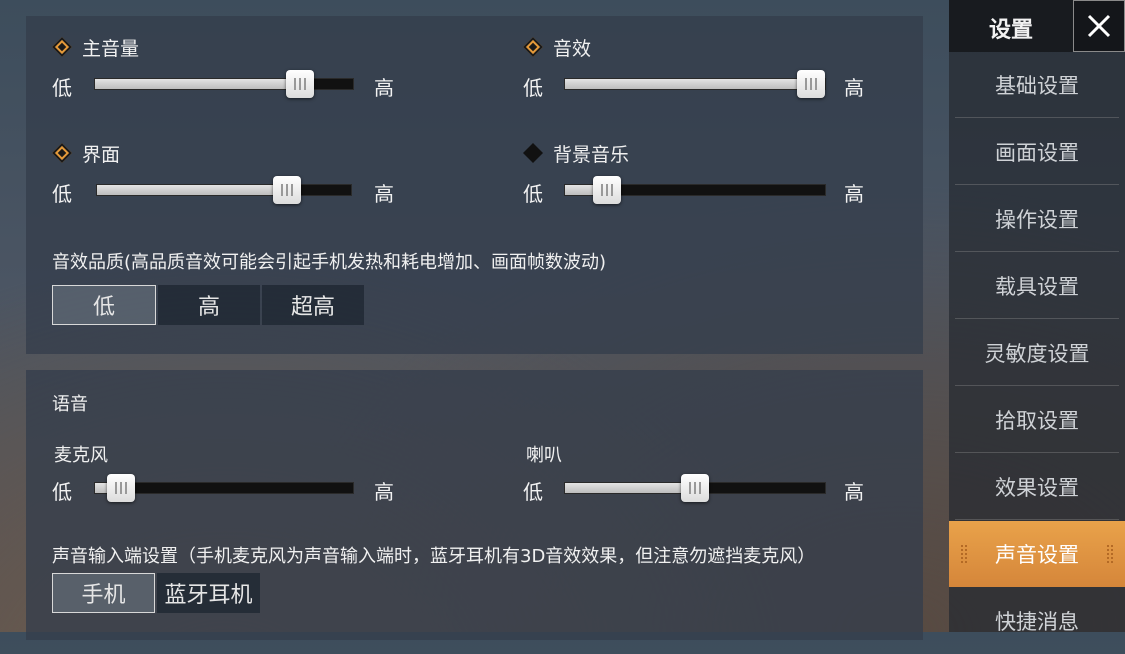 Image resolution: width=1125 pixels, height=654 pixels. I want to click on master-volume-label-row: 主音量, so click(95, 47).